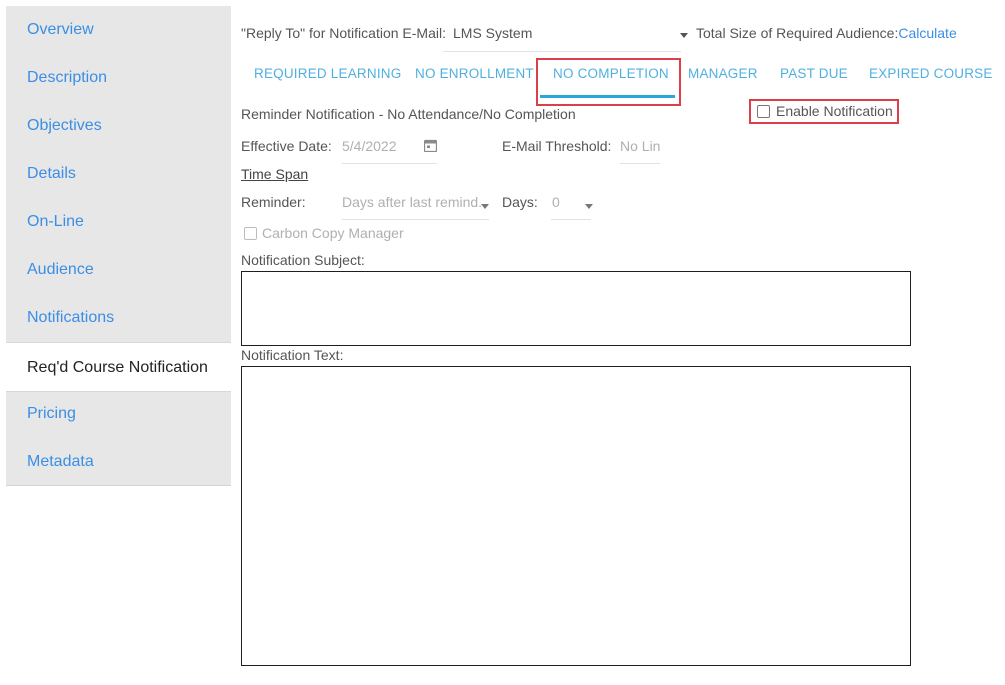  Describe the element at coordinates (797, 33) in the screenshot. I see `audience-size-text: Total Size of Required Audience:` at that location.